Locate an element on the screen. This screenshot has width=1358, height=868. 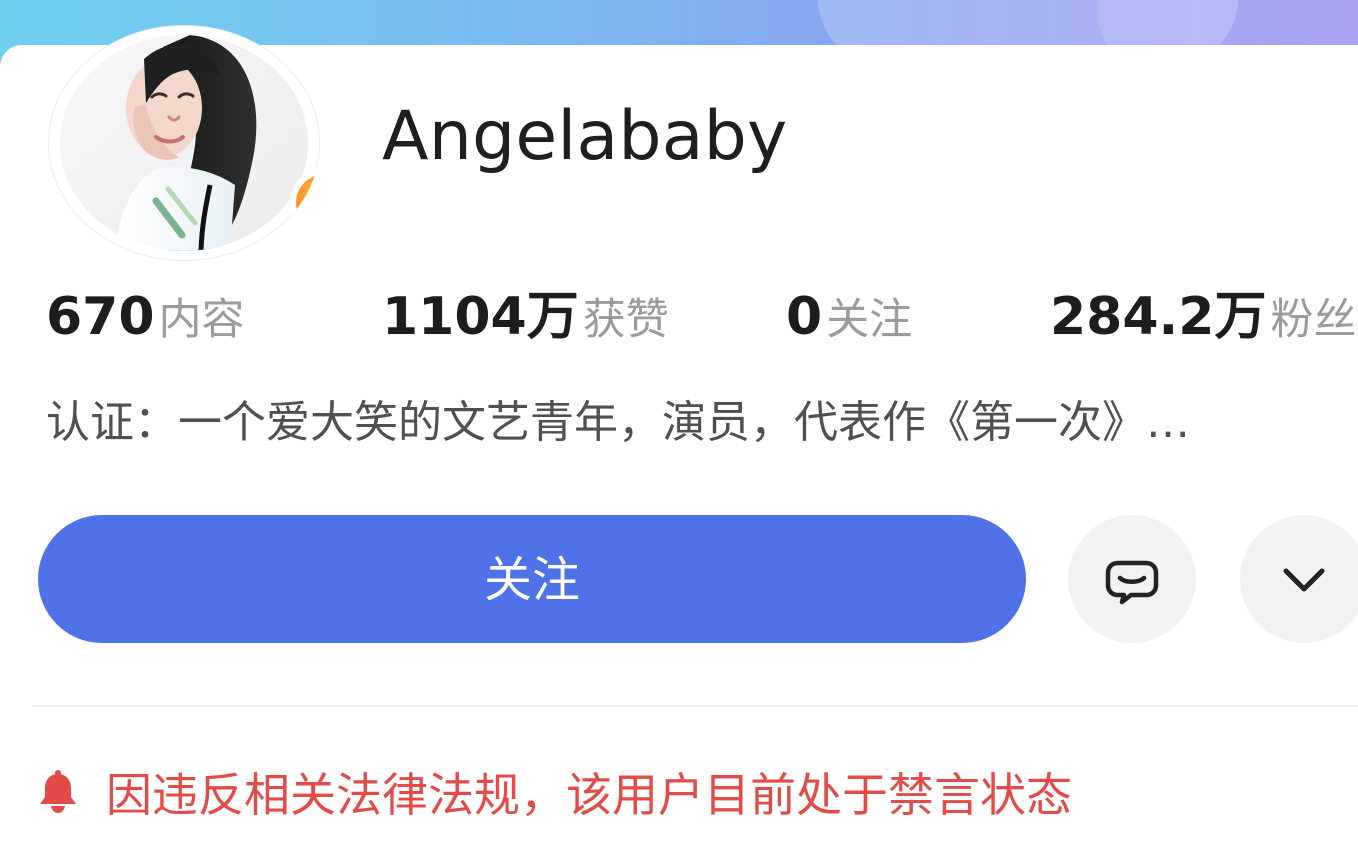
stat-label: 内容 is located at coordinates (201, 320).